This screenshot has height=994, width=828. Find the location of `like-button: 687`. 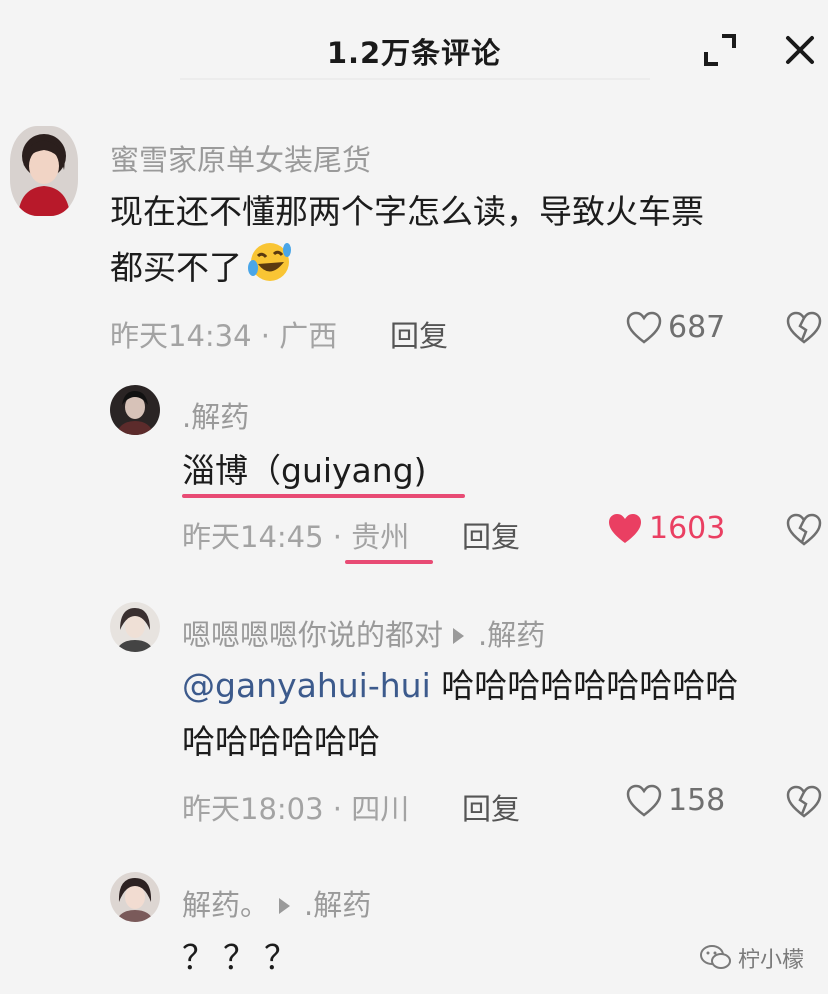

like-button: 687 is located at coordinates (675, 327).